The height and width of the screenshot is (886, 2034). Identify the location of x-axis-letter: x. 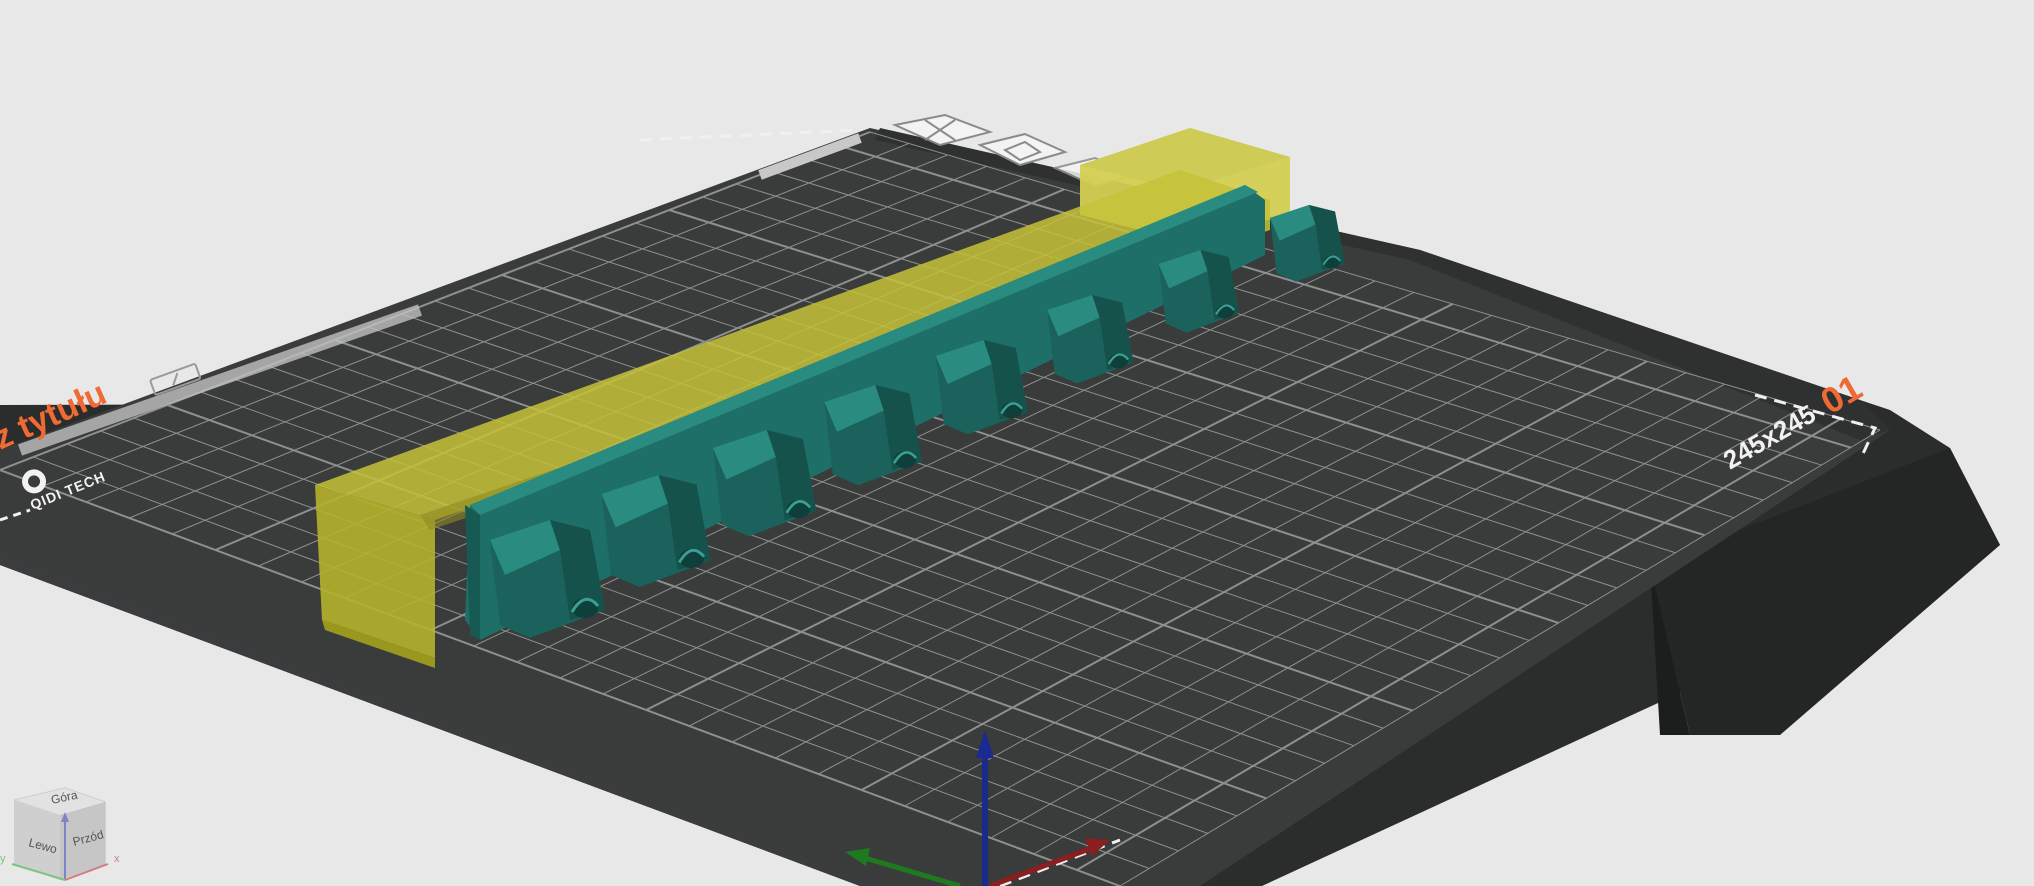
(117, 859).